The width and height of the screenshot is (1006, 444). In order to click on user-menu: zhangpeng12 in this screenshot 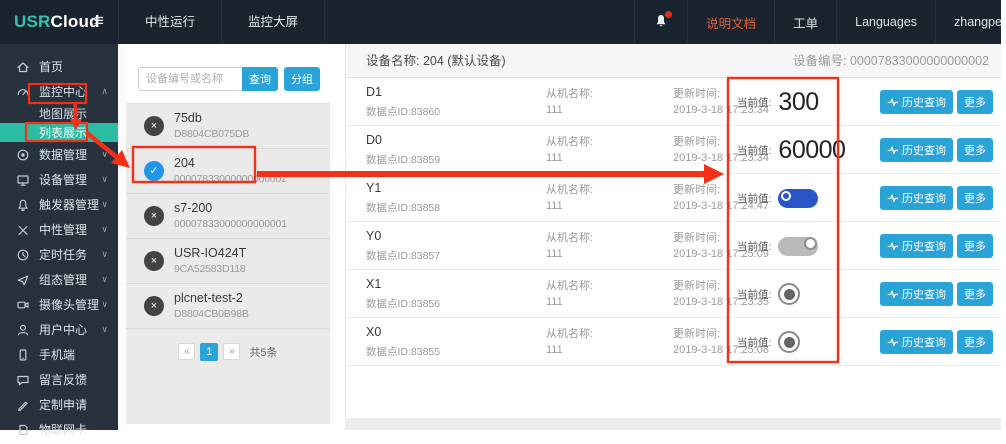, I will do `click(968, 22)`.